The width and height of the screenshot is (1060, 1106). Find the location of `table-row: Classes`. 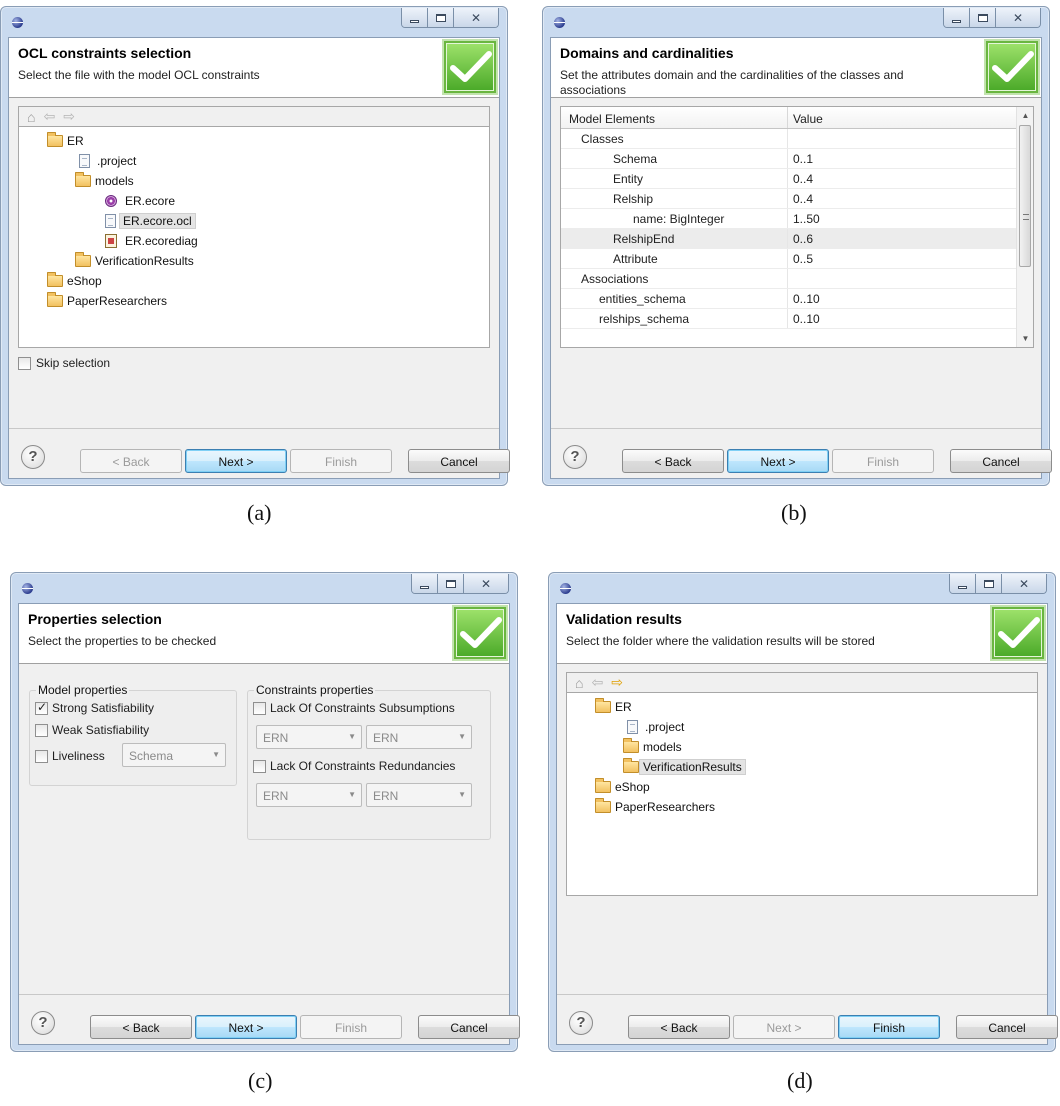

table-row: Classes is located at coordinates (788, 139).